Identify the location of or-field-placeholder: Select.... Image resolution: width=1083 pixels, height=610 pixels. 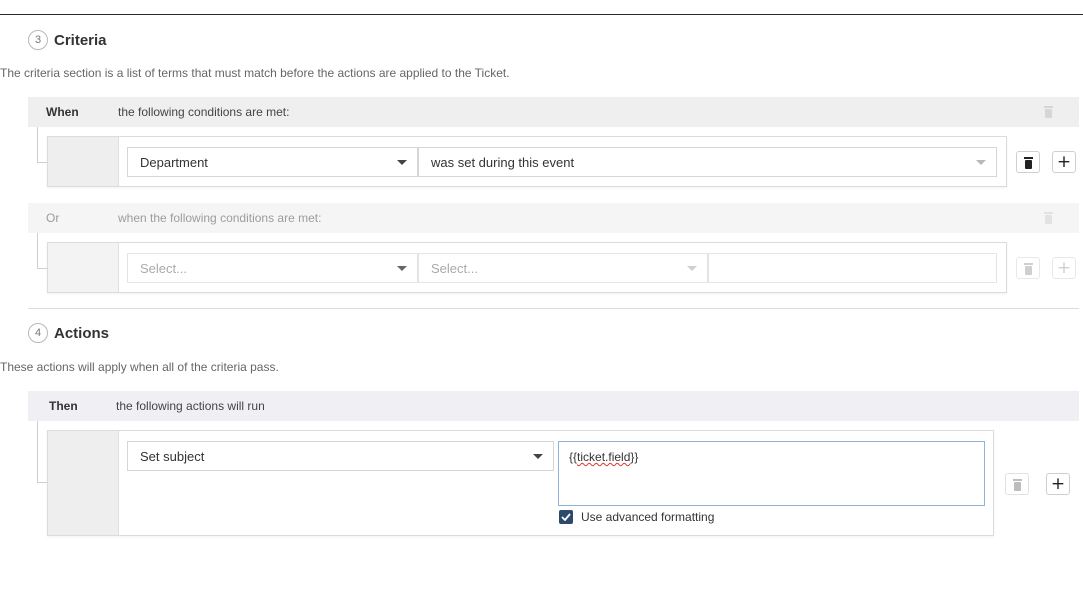
(163, 268).